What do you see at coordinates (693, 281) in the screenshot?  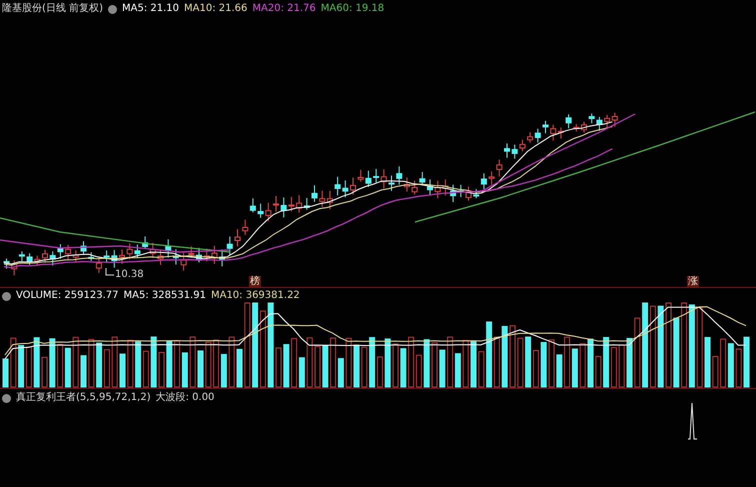 I see `signal-marker: 涨` at bounding box center [693, 281].